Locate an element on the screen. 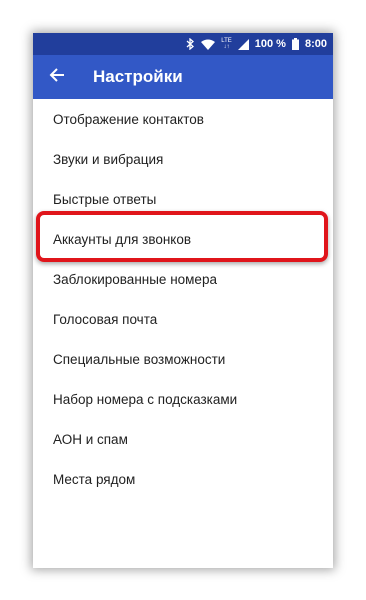 This screenshot has height=600, width=366. bluetooth-icon is located at coordinates (190, 44).